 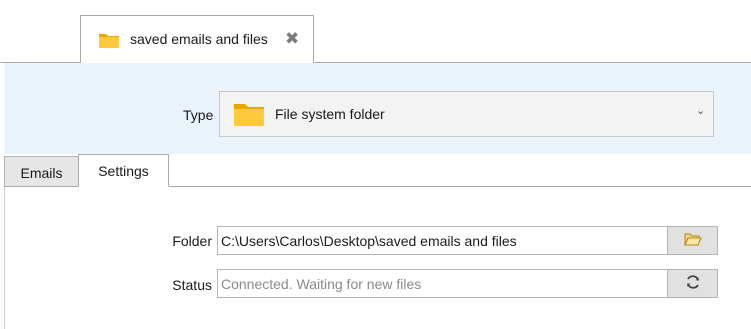 What do you see at coordinates (292, 39) in the screenshot?
I see `close-icon: ✖` at bounding box center [292, 39].